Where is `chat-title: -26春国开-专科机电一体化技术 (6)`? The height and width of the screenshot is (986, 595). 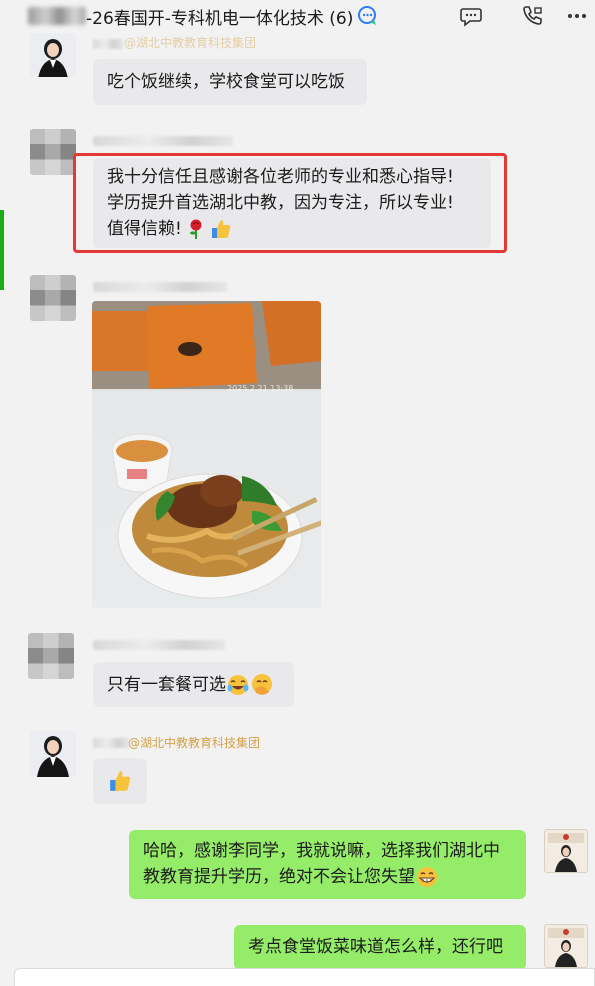 chat-title: -26春国开-专科机电一体化技术 (6) is located at coordinates (219, 16).